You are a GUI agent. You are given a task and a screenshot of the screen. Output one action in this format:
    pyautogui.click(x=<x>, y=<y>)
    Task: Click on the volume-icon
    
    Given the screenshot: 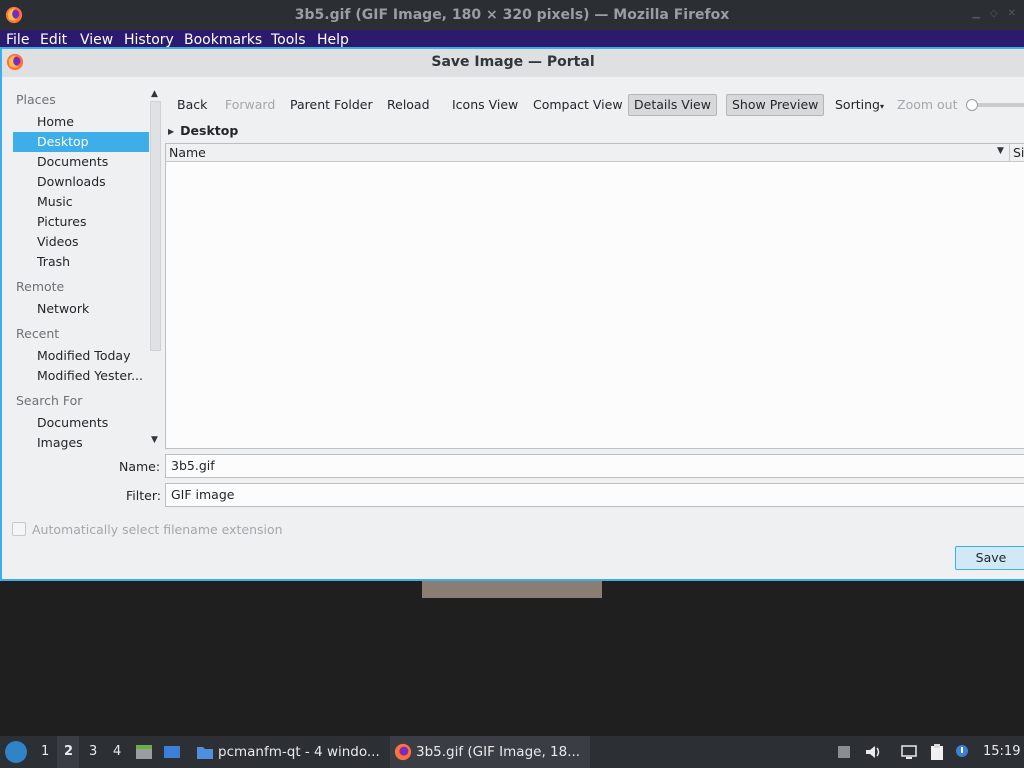 What is the action you would take?
    pyautogui.click(x=873, y=752)
    